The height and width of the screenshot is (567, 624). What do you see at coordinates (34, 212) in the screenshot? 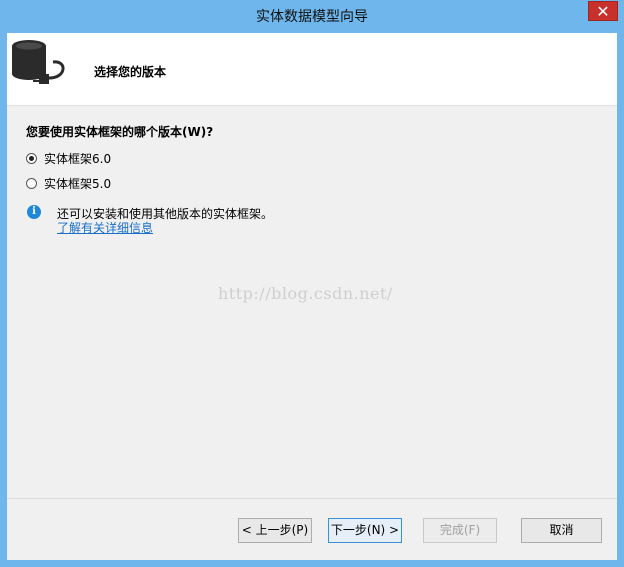
I see `info-icon: i` at bounding box center [34, 212].